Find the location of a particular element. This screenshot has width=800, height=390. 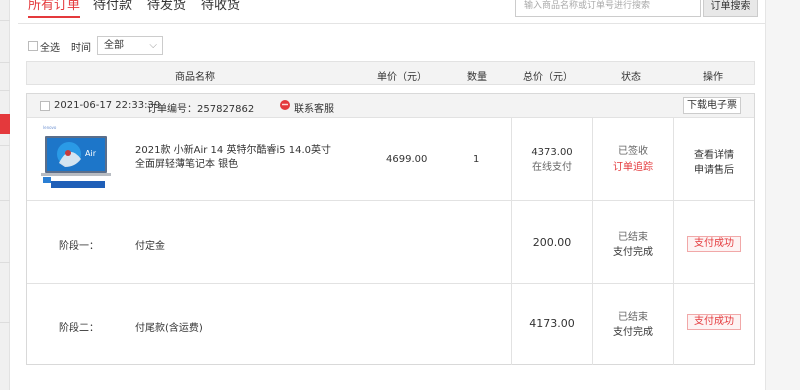

svg-text: lenovo is located at coordinates (50, 127).